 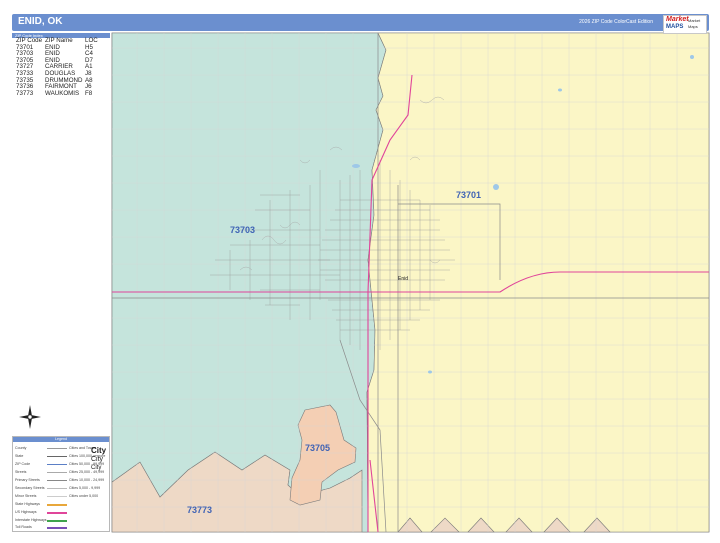 What do you see at coordinates (96, 468) in the screenshot?
I see `legend-city-small: City` at bounding box center [96, 468].